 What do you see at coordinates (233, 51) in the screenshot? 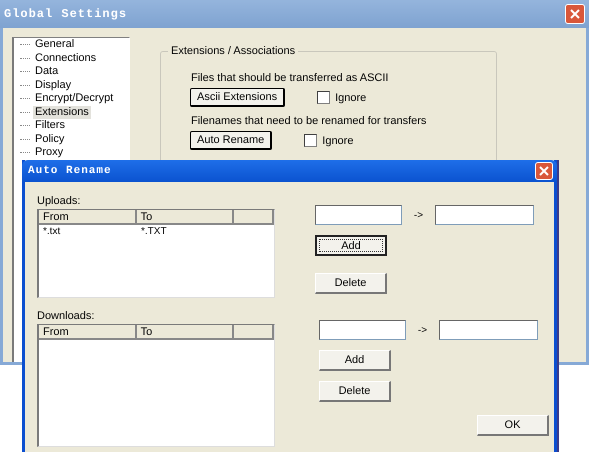
I see `group-title: Extensions / Associations` at bounding box center [233, 51].